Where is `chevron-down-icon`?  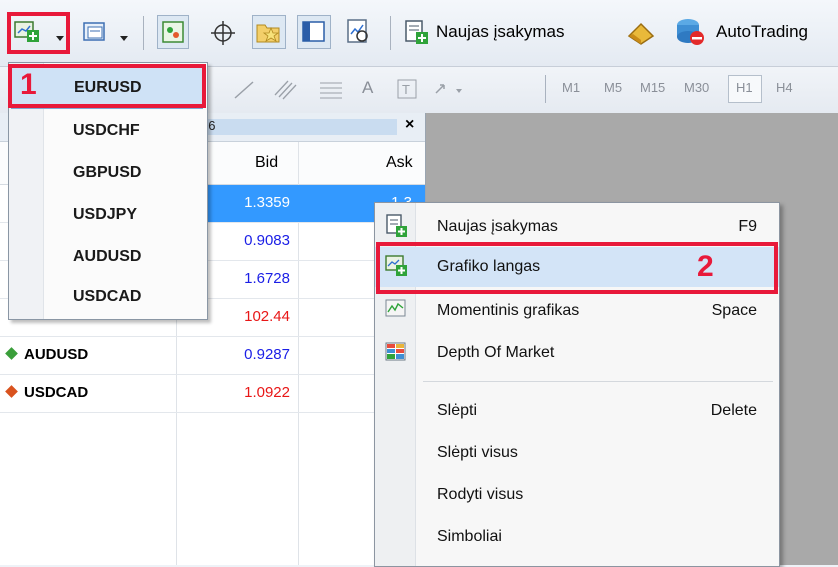
chevron-down-icon is located at coordinates (124, 38).